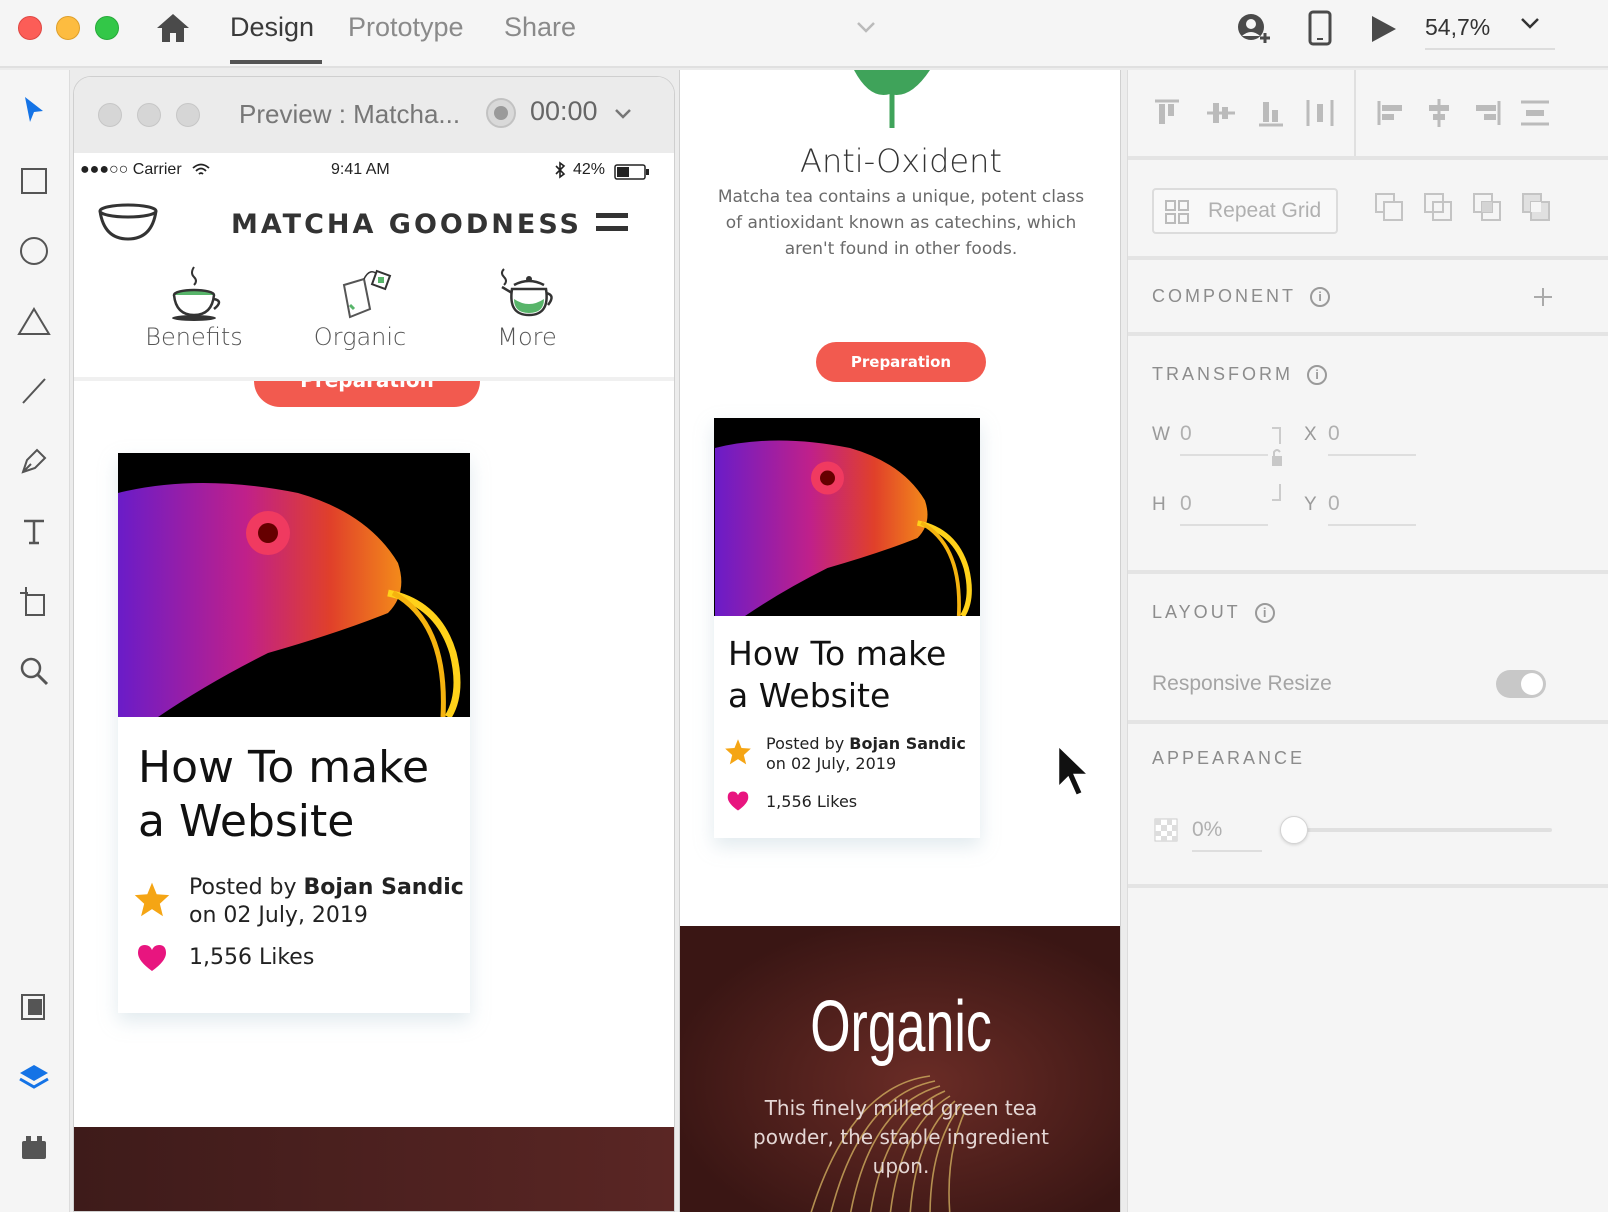 The image size is (1608, 1212). Describe the element at coordinates (1543, 299) in the screenshot. I see `add-component-icon` at that location.